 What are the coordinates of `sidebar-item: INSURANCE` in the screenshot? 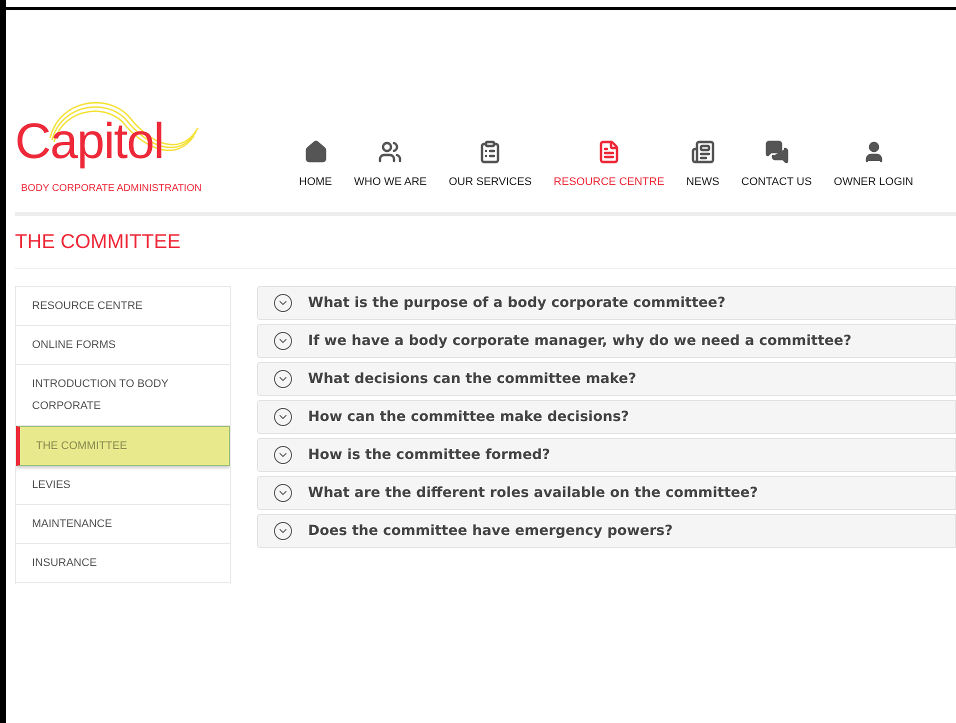 It's located at (123, 563).